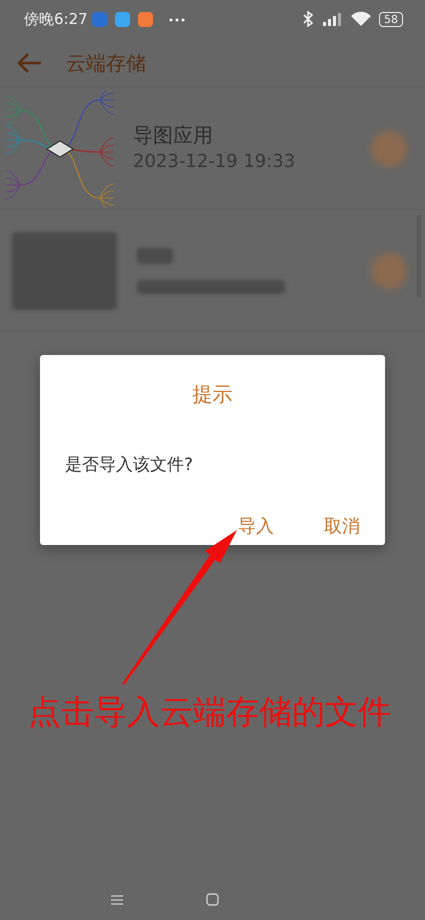 The image size is (425, 920). I want to click on more-icon, so click(176, 20).